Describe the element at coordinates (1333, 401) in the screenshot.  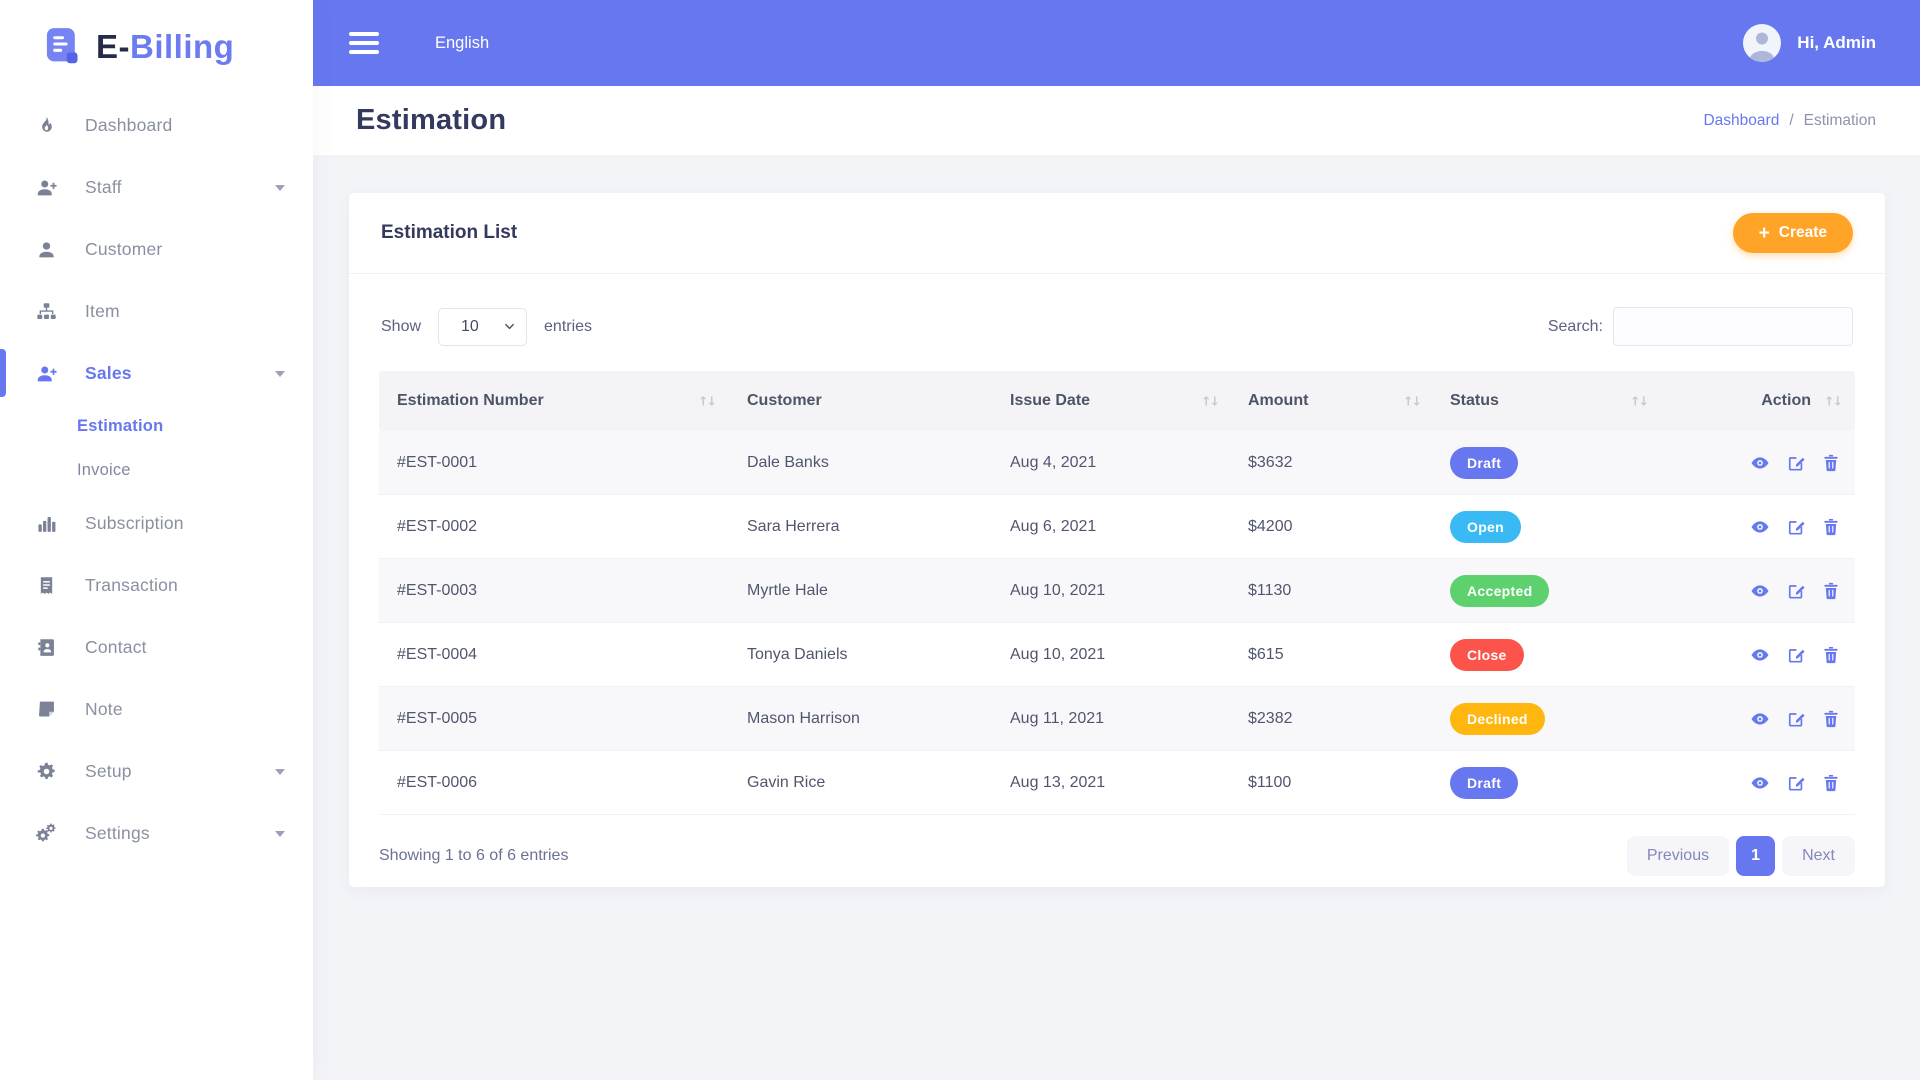
I see `column-header-amount: Amount ↑↓` at that location.